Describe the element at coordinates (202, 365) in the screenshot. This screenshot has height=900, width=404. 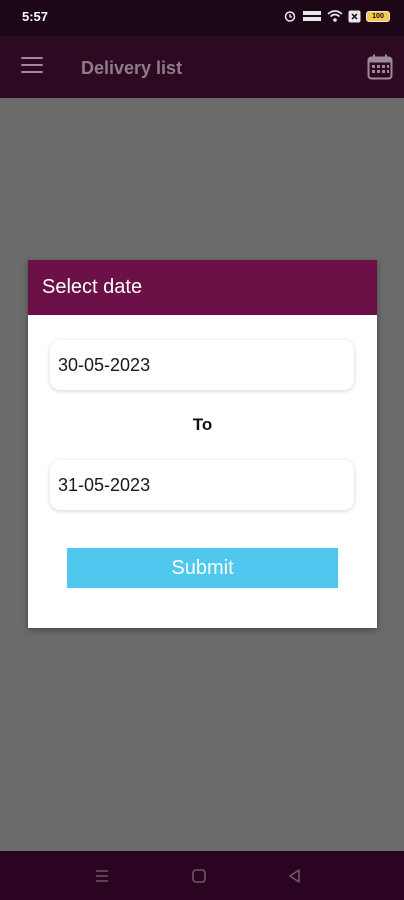
I see `from-date-field: 30-05-2023` at that location.